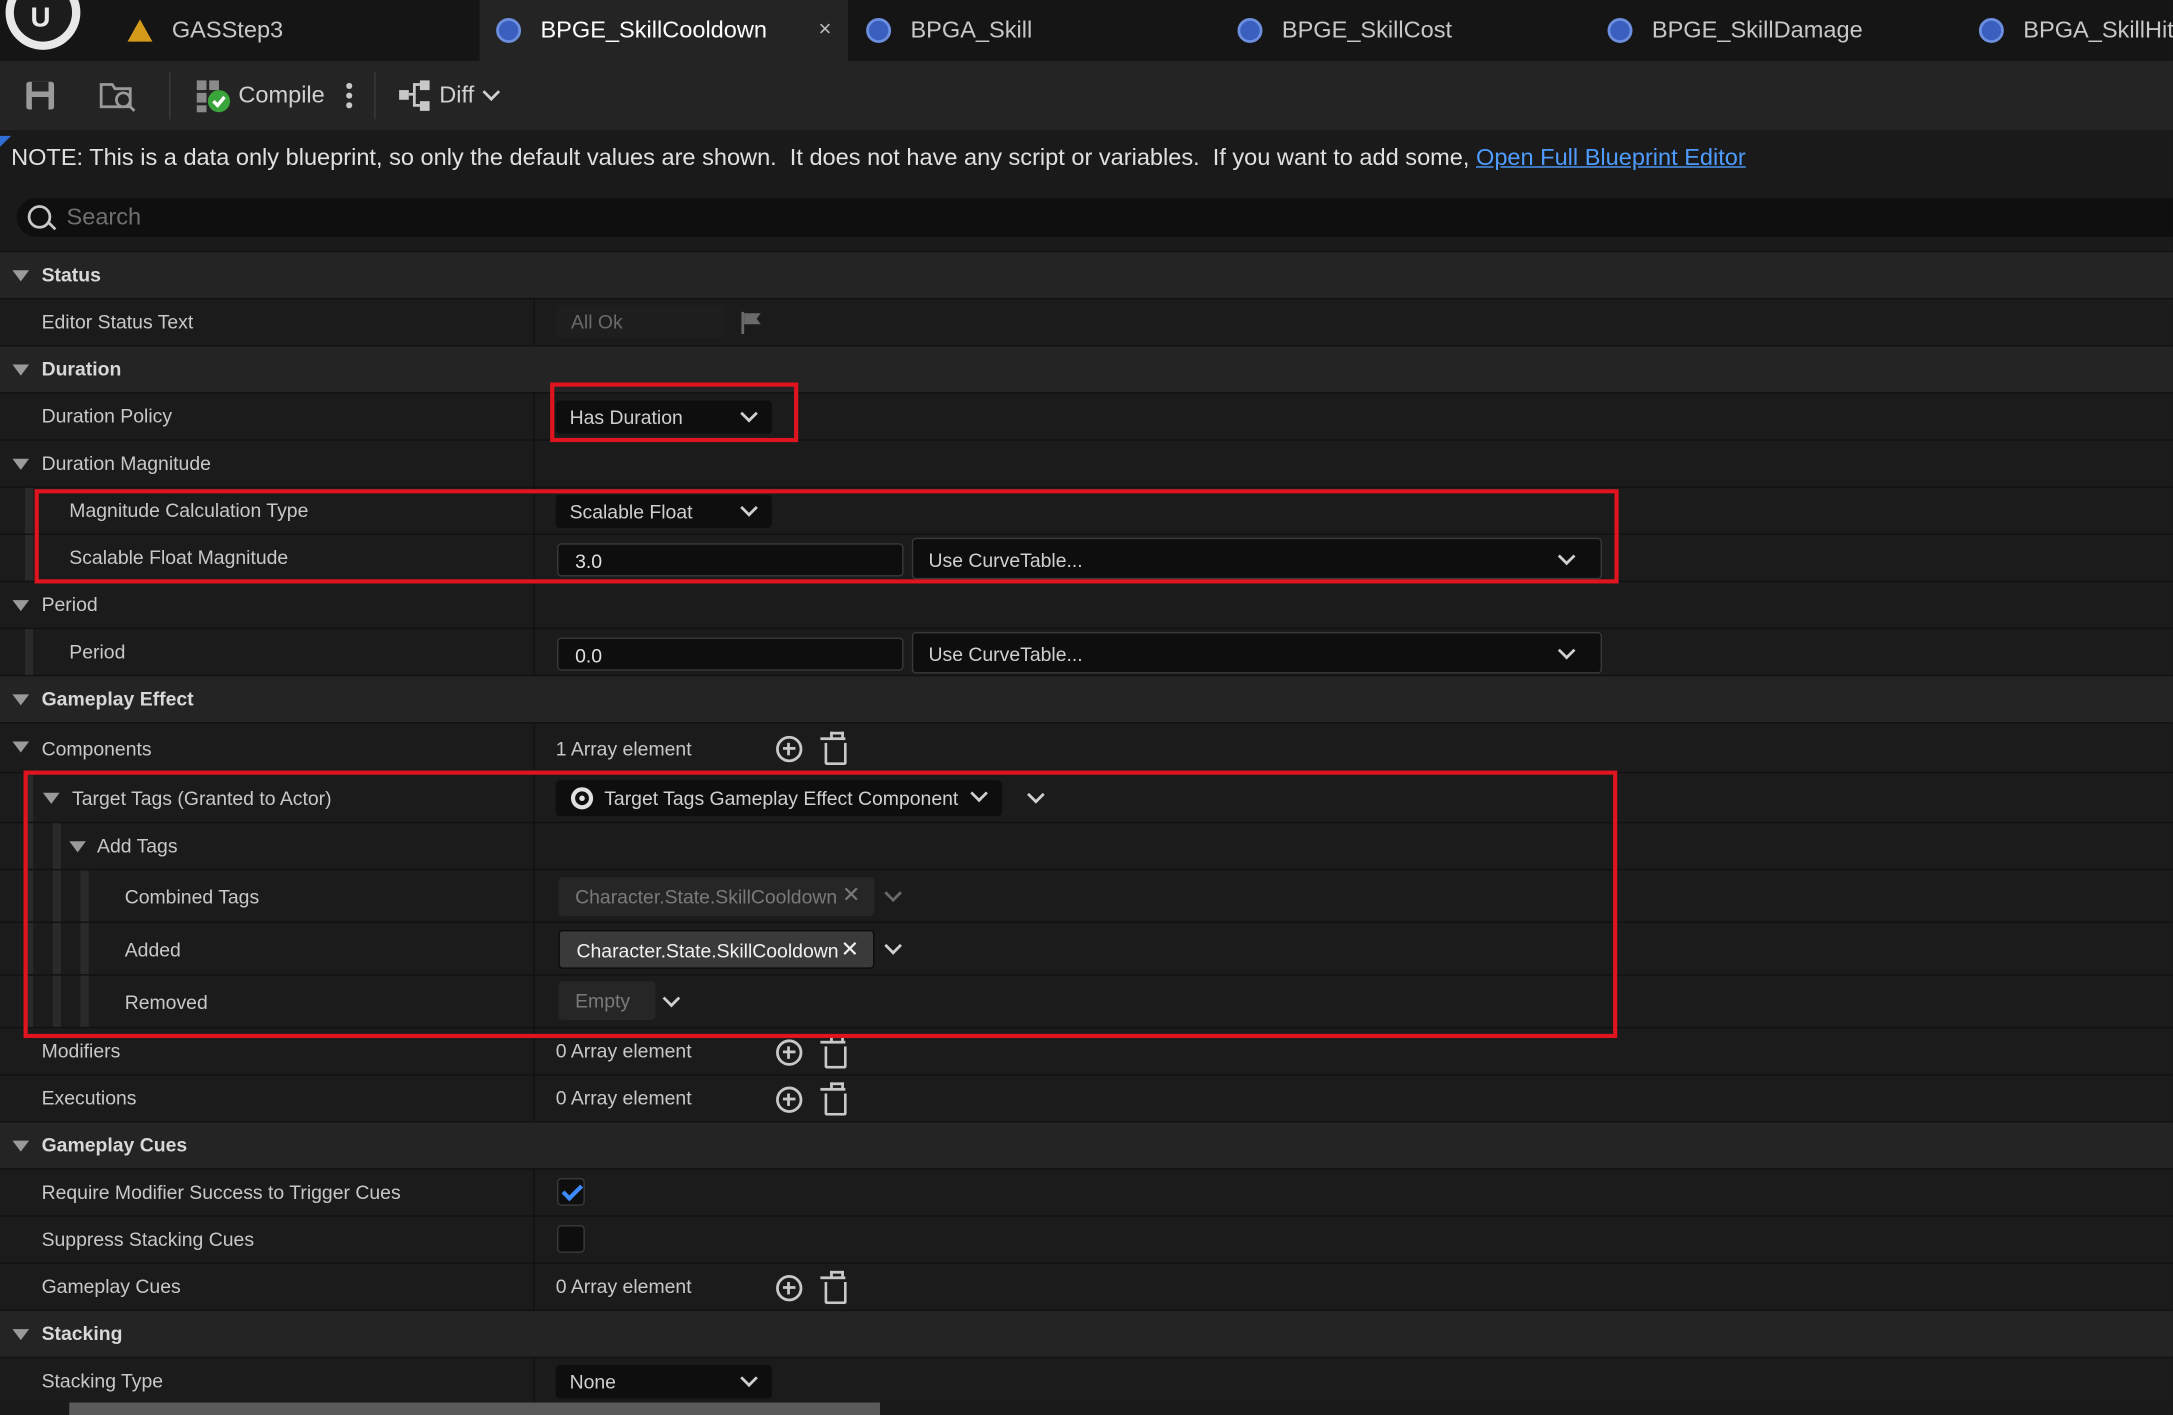 The width and height of the screenshot is (2173, 1415). Describe the element at coordinates (293, 30) in the screenshot. I see `tab-gasstep3: GASStep3` at that location.